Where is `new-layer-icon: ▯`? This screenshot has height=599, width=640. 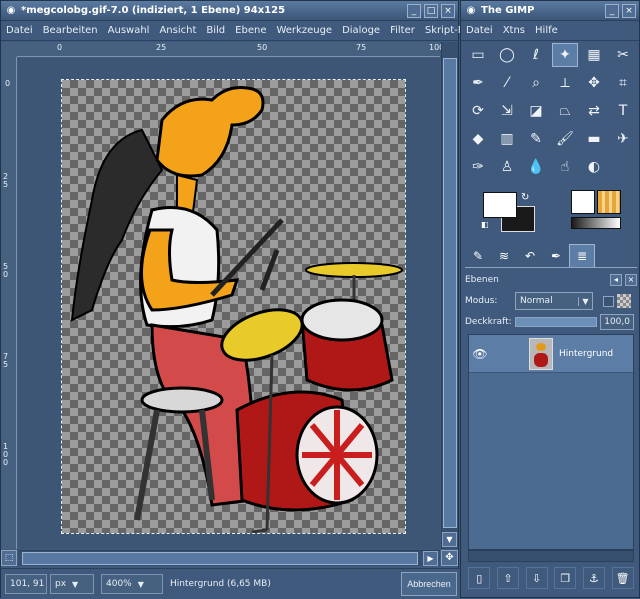 new-layer-icon: ▯ is located at coordinates (479, 578).